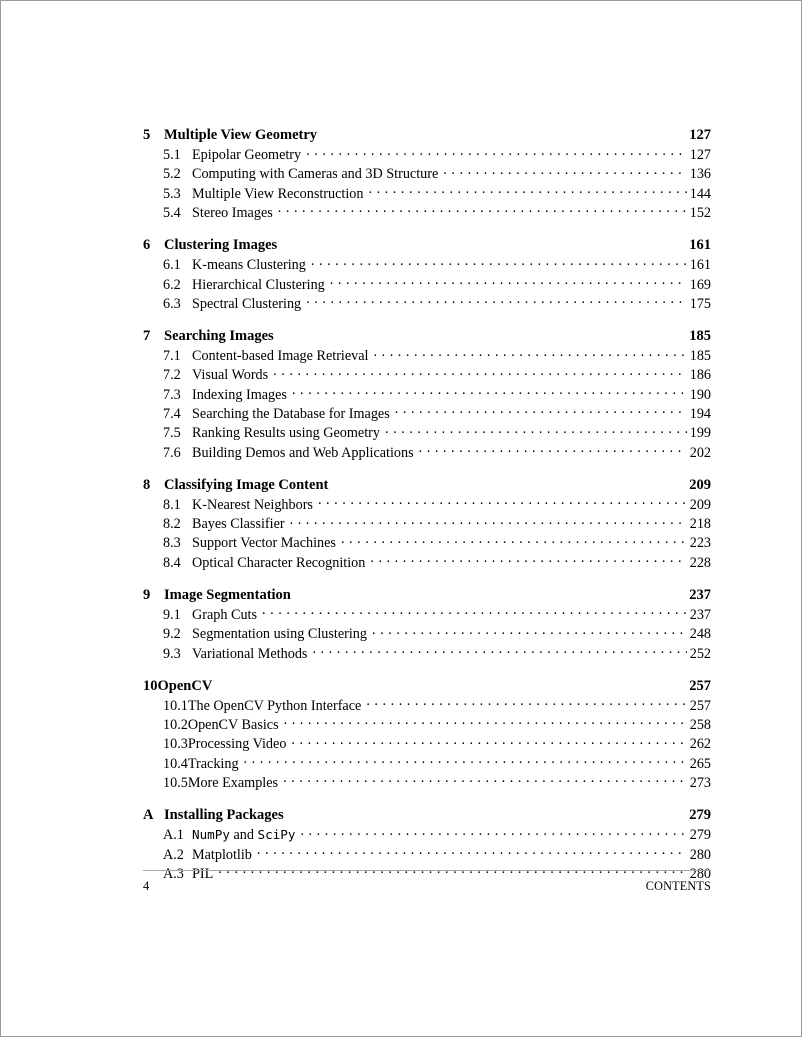 The height and width of the screenshot is (1037, 802). Describe the element at coordinates (172, 452) in the screenshot. I see `entry-number: 7.6` at that location.